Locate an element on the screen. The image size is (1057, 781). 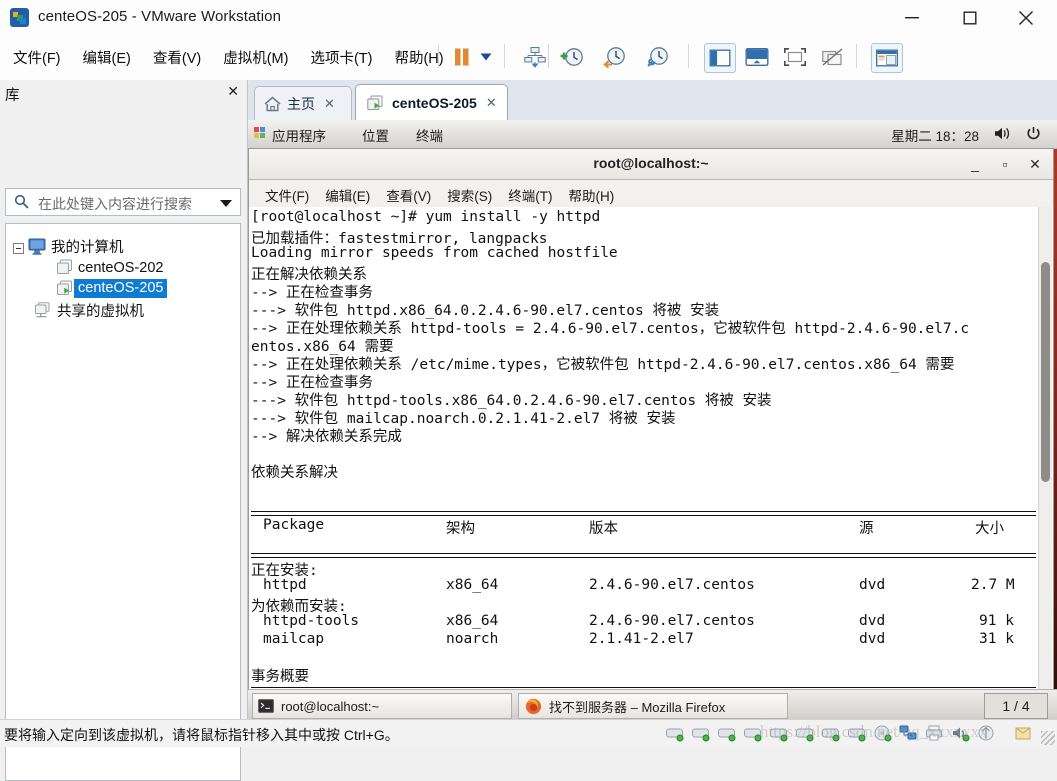
revert-snapshot-icon is located at coordinates (615, 57).